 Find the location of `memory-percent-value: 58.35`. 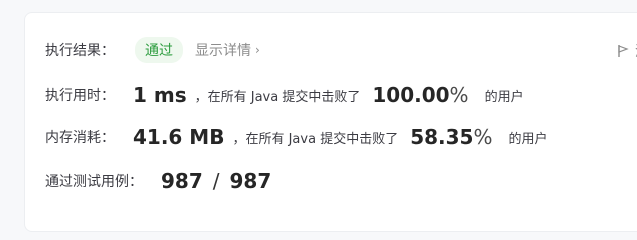

memory-percent-value: 58.35 is located at coordinates (442, 137).